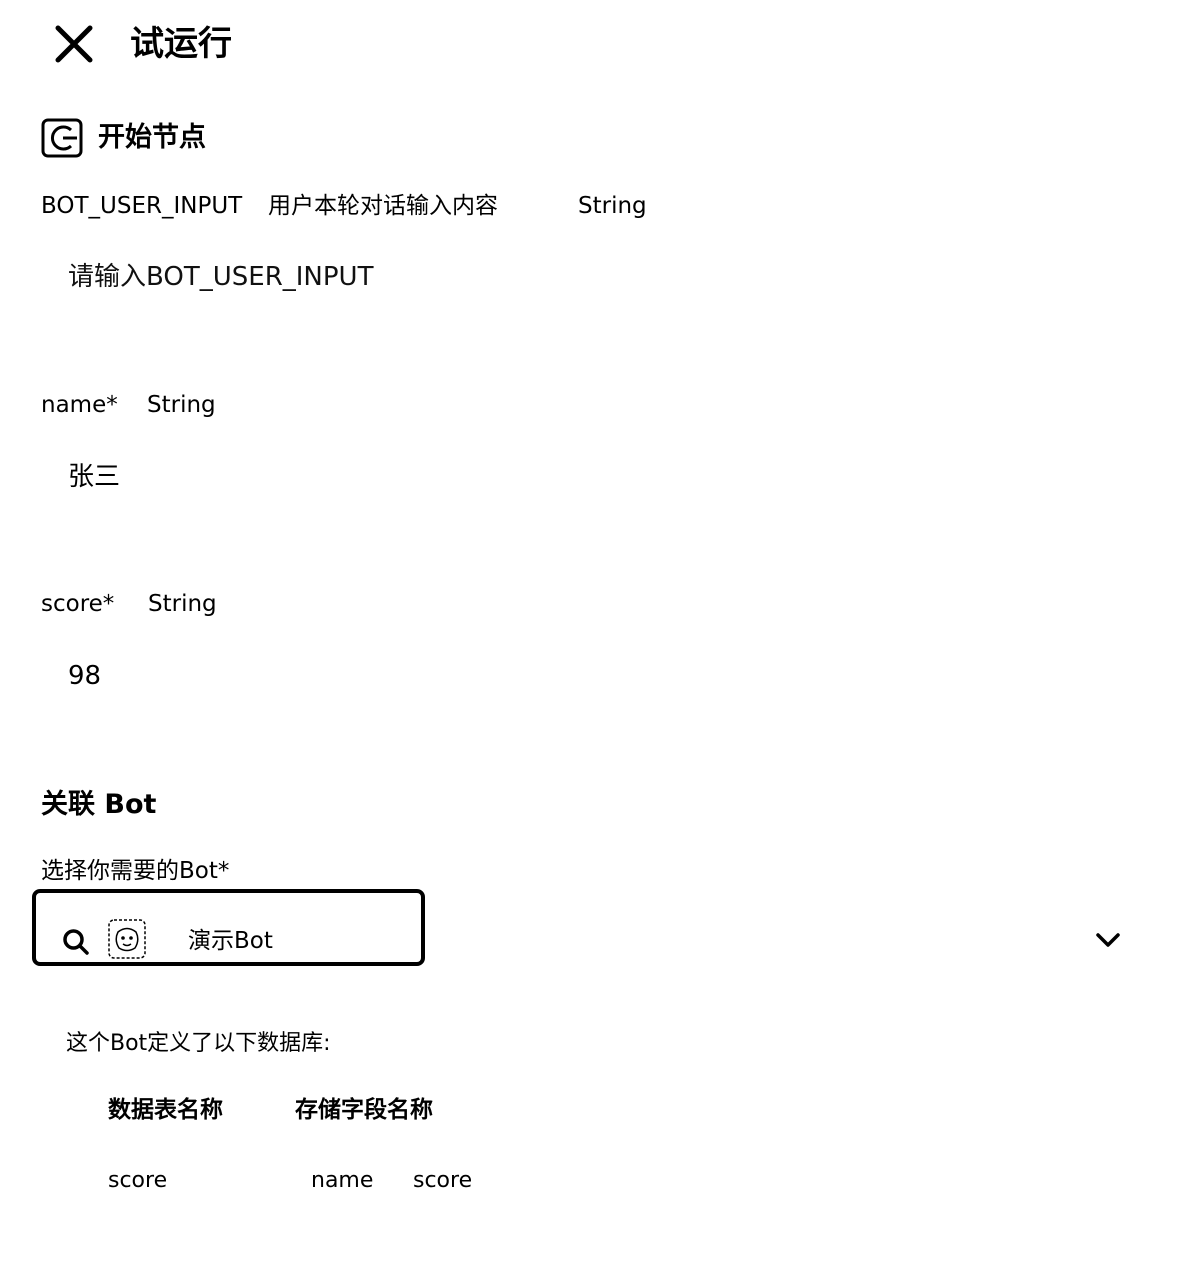  Describe the element at coordinates (135, 871) in the screenshot. I see `bot-select-label: 选择你需要的Bot*` at that location.